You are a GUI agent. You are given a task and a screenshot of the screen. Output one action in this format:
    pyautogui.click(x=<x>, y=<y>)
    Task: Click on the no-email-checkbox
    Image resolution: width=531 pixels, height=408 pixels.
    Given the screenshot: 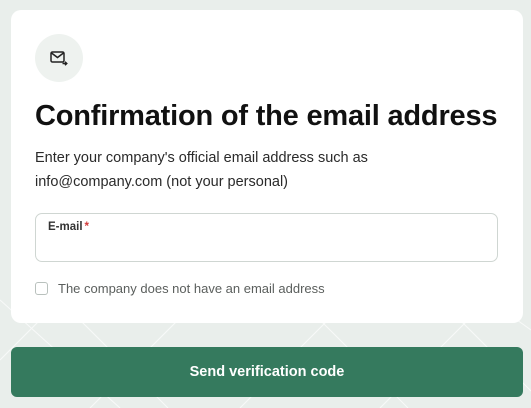 What is the action you would take?
    pyautogui.click(x=41, y=288)
    